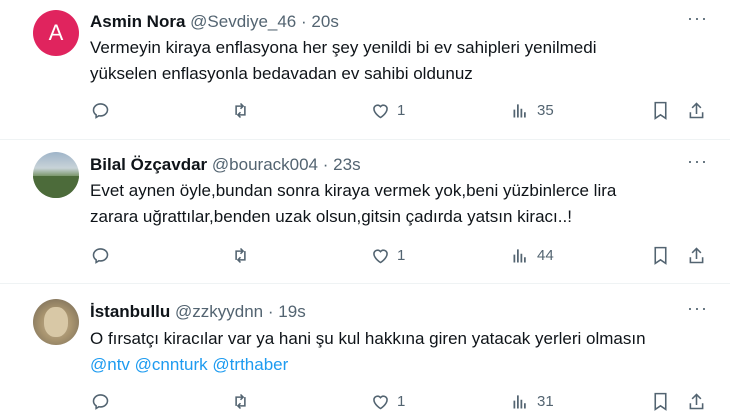 Image resolution: width=730 pixels, height=420 pixels. I want to click on author-handle: @bourack004, so click(265, 164).